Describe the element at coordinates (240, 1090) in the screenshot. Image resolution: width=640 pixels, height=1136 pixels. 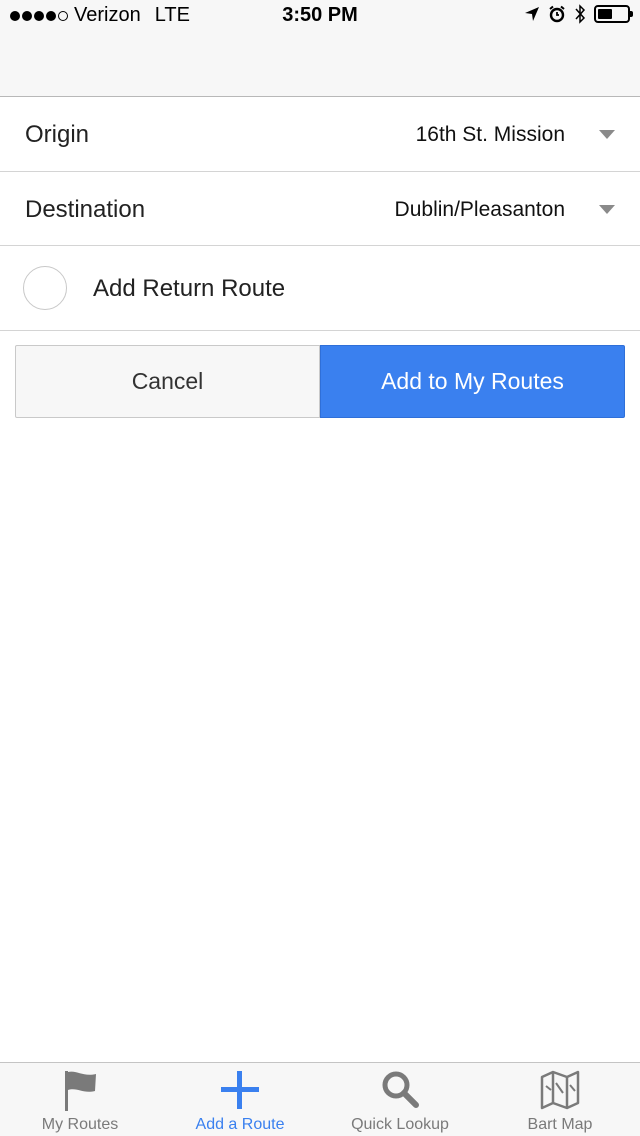
I see `plus-icon` at that location.